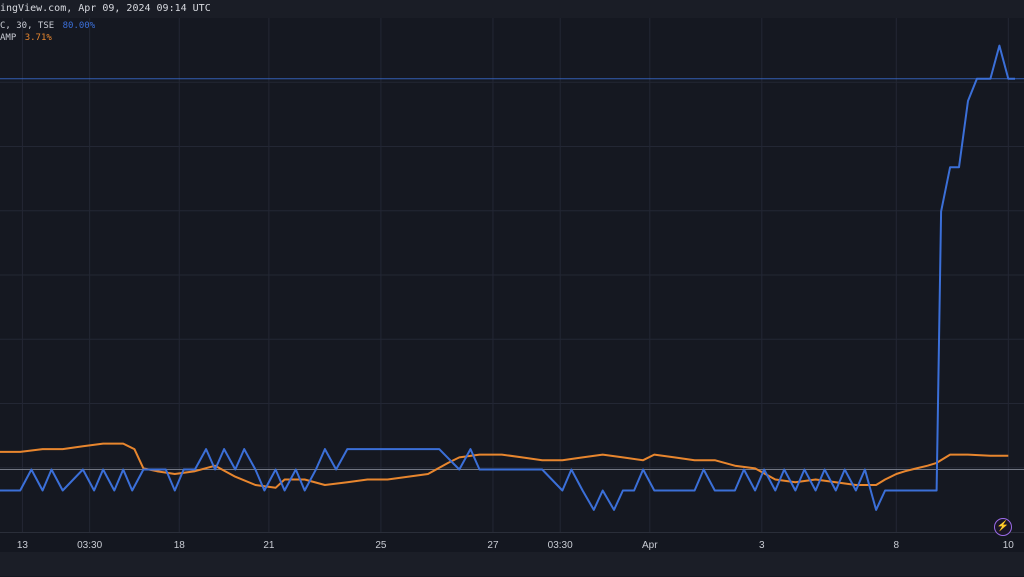 The height and width of the screenshot is (577, 1024). What do you see at coordinates (512, 564) in the screenshot?
I see `bottom-bar` at bounding box center [512, 564].